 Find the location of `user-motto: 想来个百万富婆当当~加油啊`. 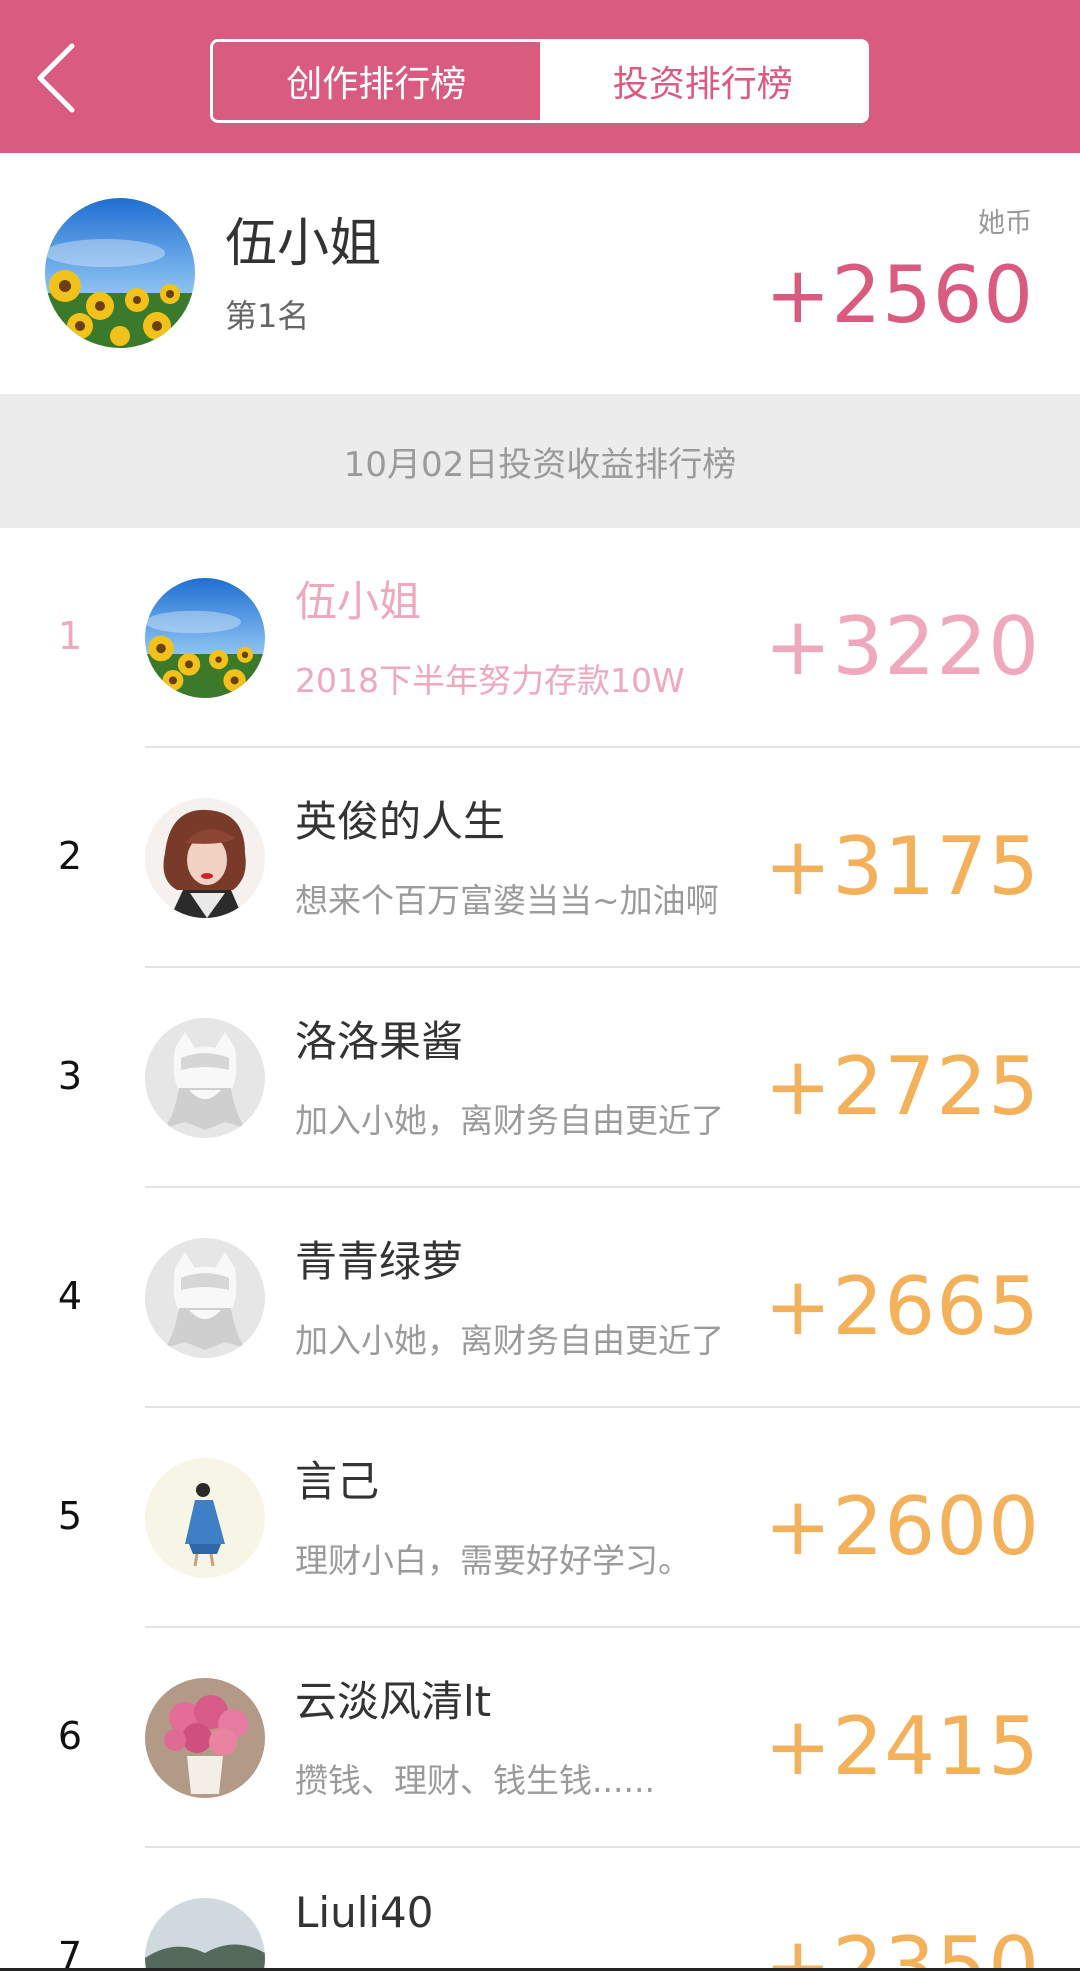

user-motto: 想来个百万富婆当当~加油啊 is located at coordinates (507, 900).